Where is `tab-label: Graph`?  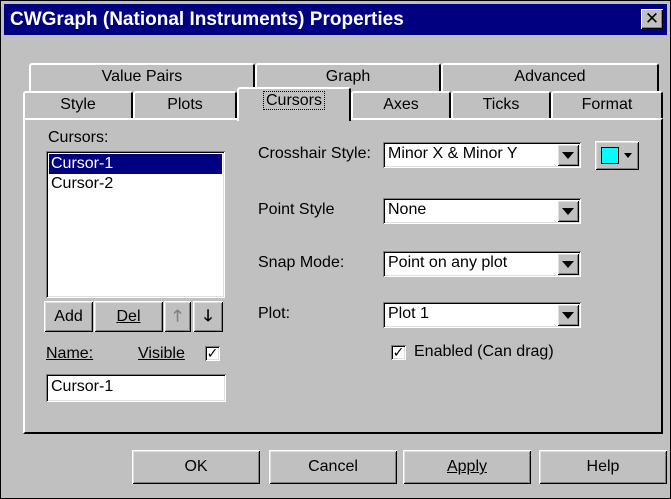
tab-label: Graph is located at coordinates (348, 76).